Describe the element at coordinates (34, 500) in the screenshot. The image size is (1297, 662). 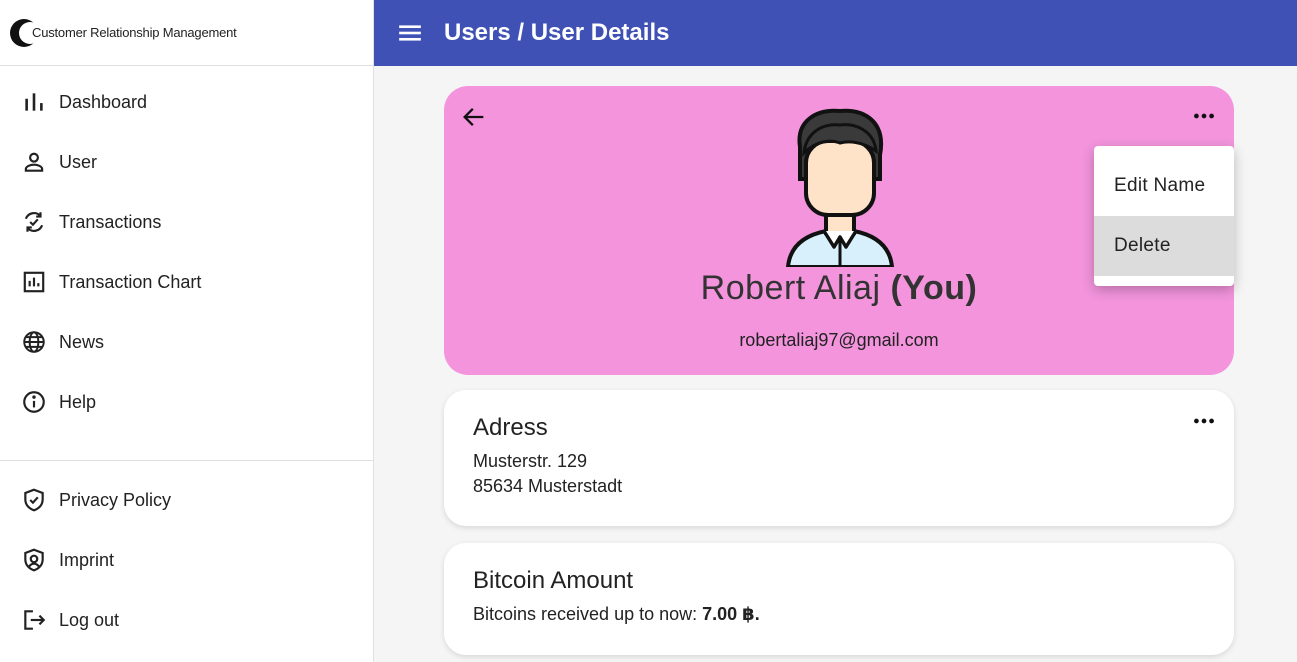
I see `shield-check-icon` at that location.